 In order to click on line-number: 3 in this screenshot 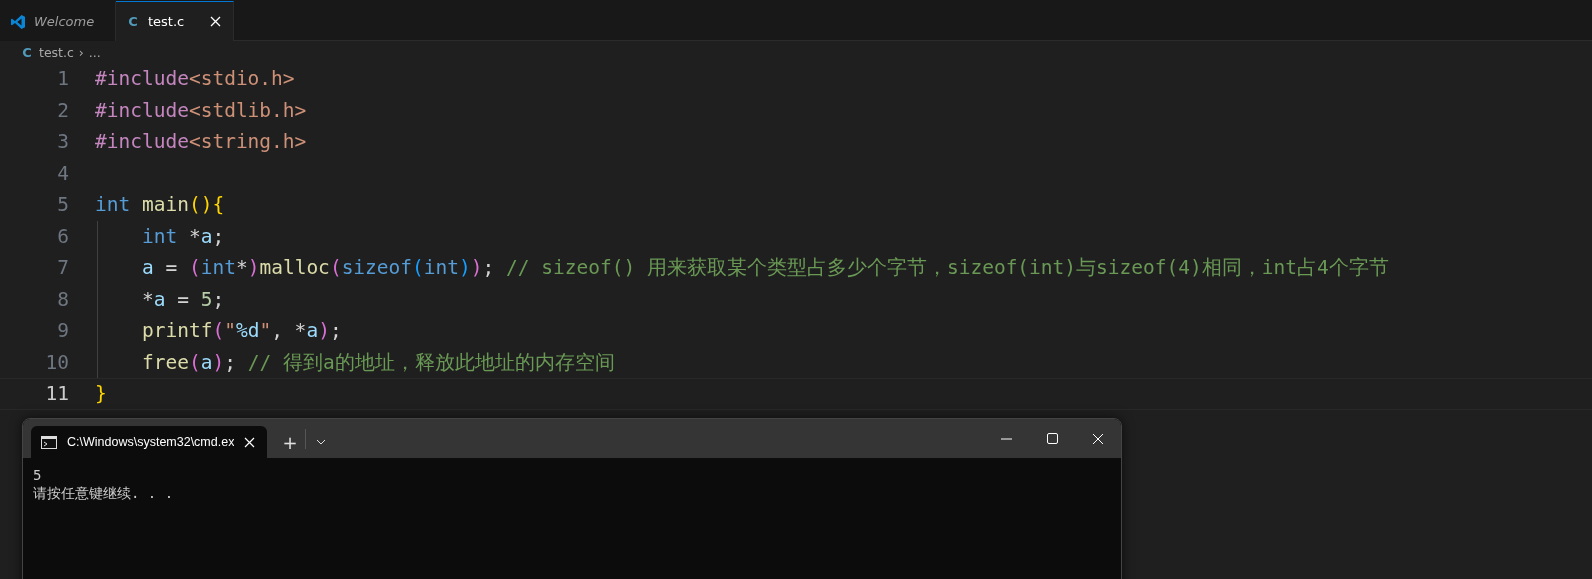, I will do `click(63, 142)`.